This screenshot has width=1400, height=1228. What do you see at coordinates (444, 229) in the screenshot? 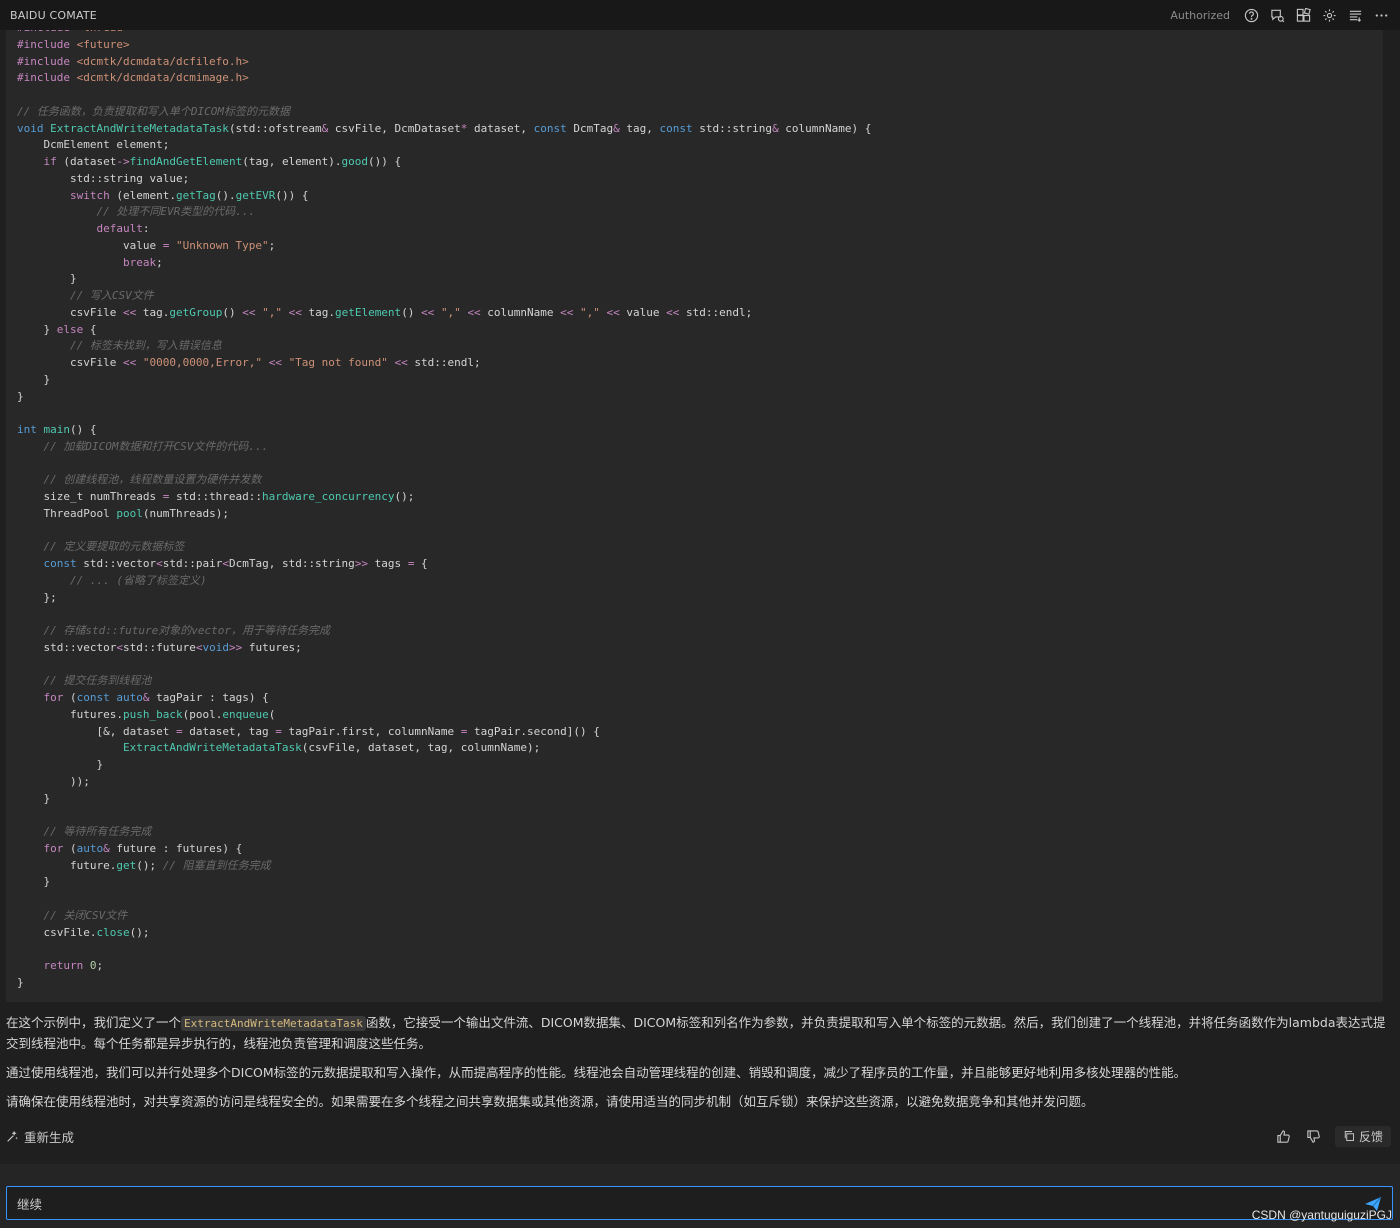
I see `code-line: default:` at bounding box center [444, 229].